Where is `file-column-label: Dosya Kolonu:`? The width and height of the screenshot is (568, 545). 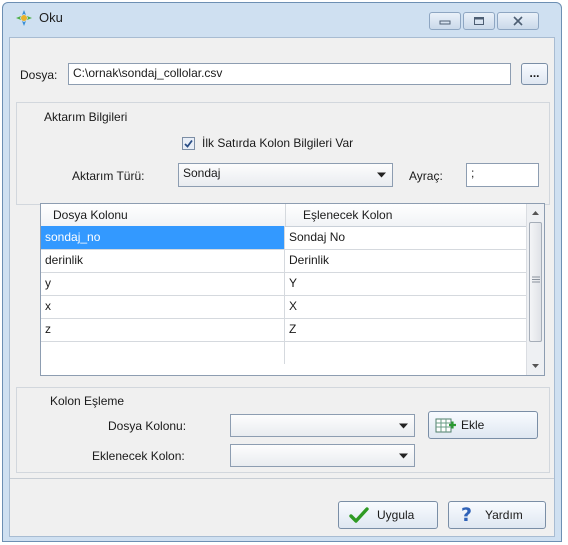
file-column-label: Dosya Kolonu: is located at coordinates (147, 426).